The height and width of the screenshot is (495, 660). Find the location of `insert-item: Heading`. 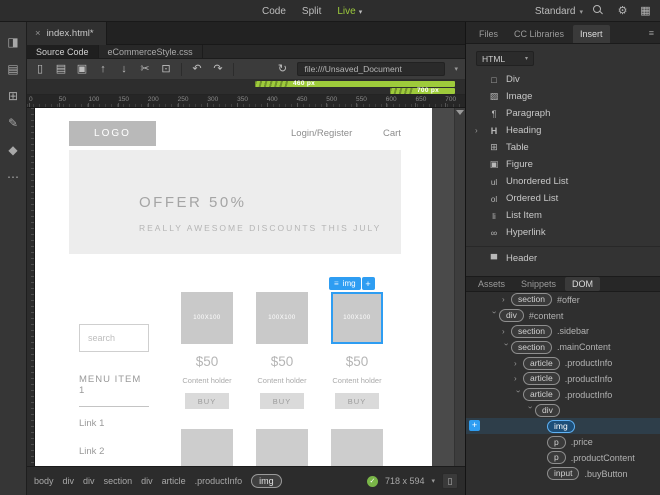

insert-item: Heading is located at coordinates (563, 130).